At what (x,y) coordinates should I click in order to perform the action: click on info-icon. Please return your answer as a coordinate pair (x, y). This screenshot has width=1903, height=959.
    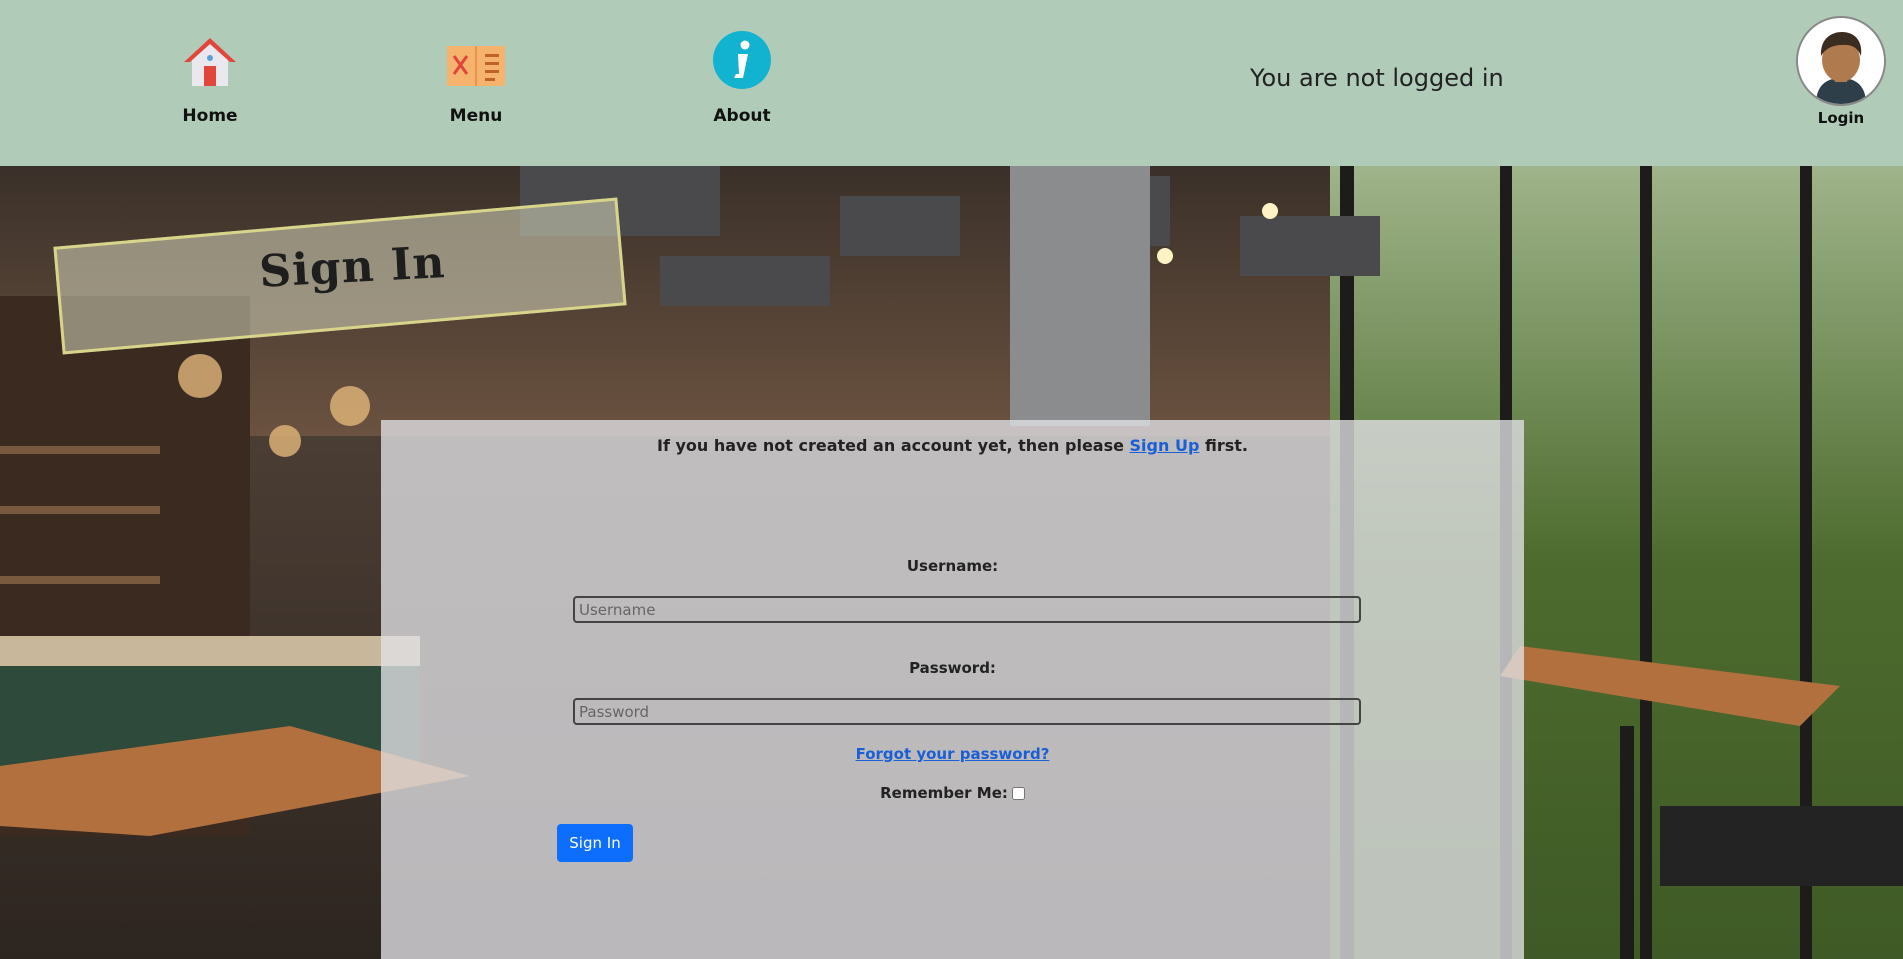
    Looking at the image, I should click on (742, 60).